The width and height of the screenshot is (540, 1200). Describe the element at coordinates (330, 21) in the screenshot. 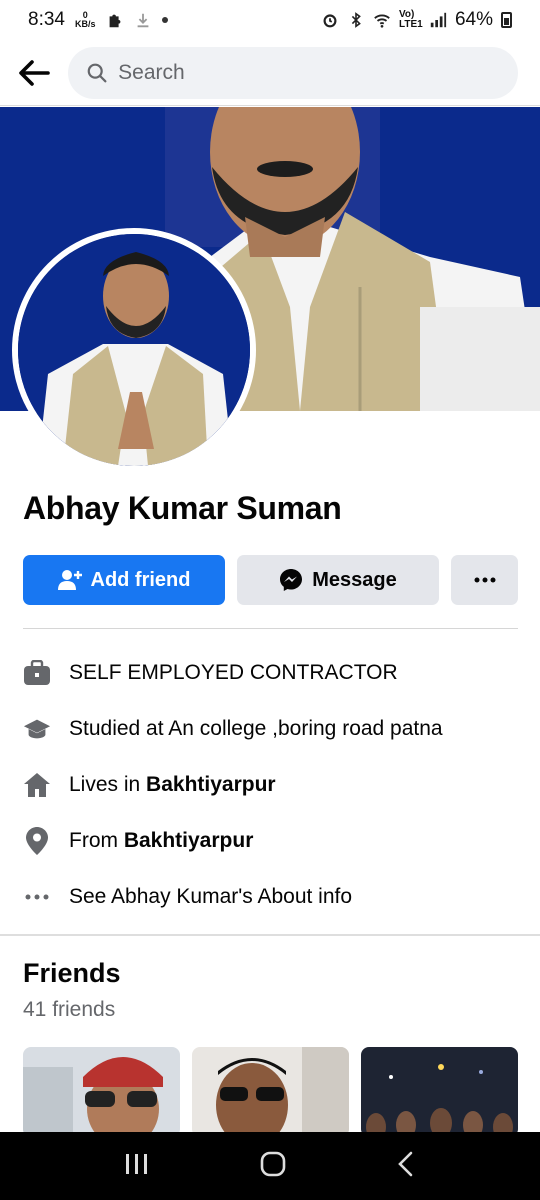

I see `alarm-icon` at that location.